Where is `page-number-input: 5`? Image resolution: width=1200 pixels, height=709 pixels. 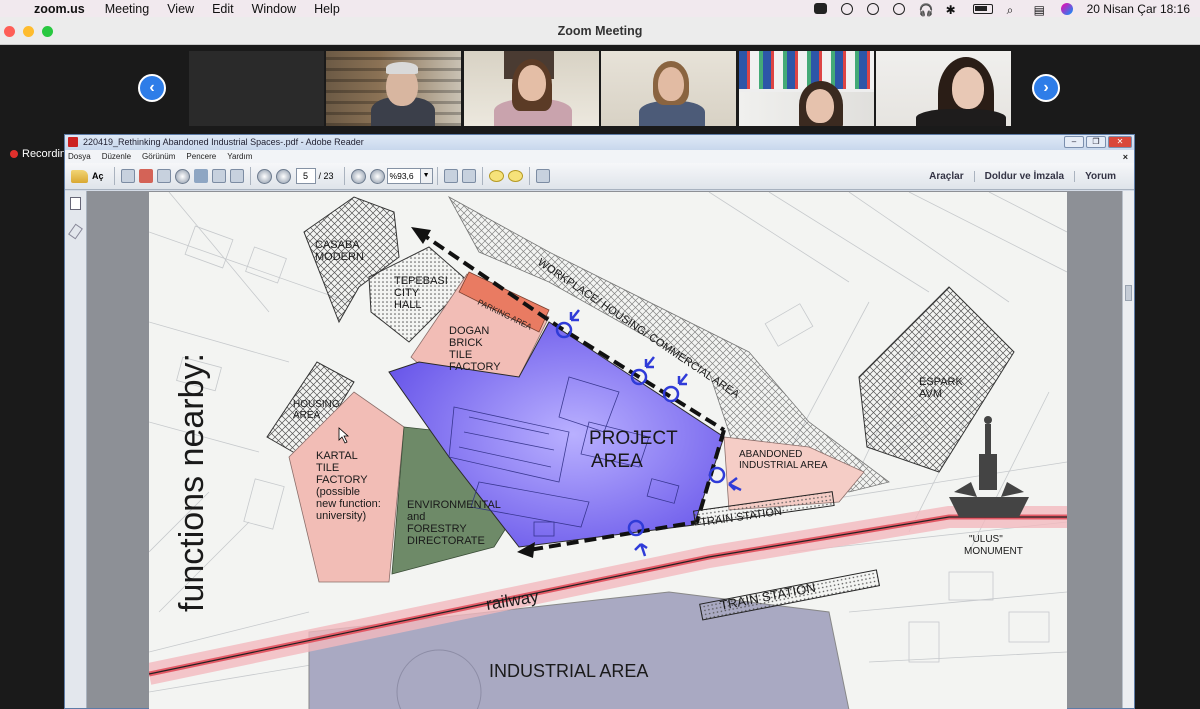
page-number-input: 5 is located at coordinates (305, 176).